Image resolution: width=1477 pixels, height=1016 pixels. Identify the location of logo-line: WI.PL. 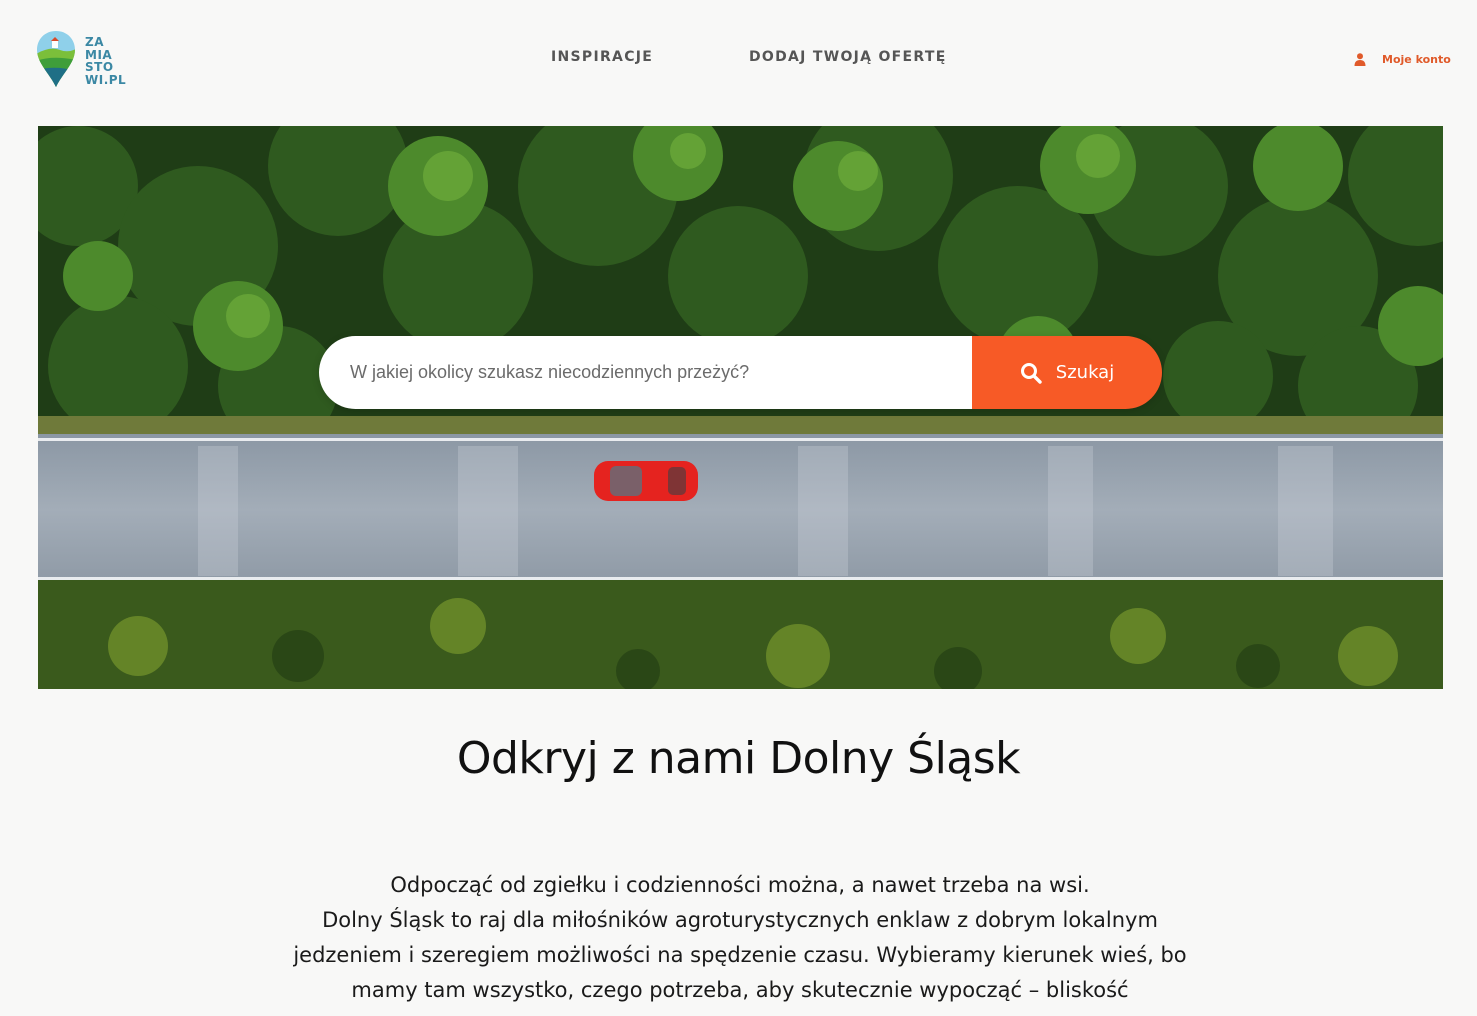
(106, 79).